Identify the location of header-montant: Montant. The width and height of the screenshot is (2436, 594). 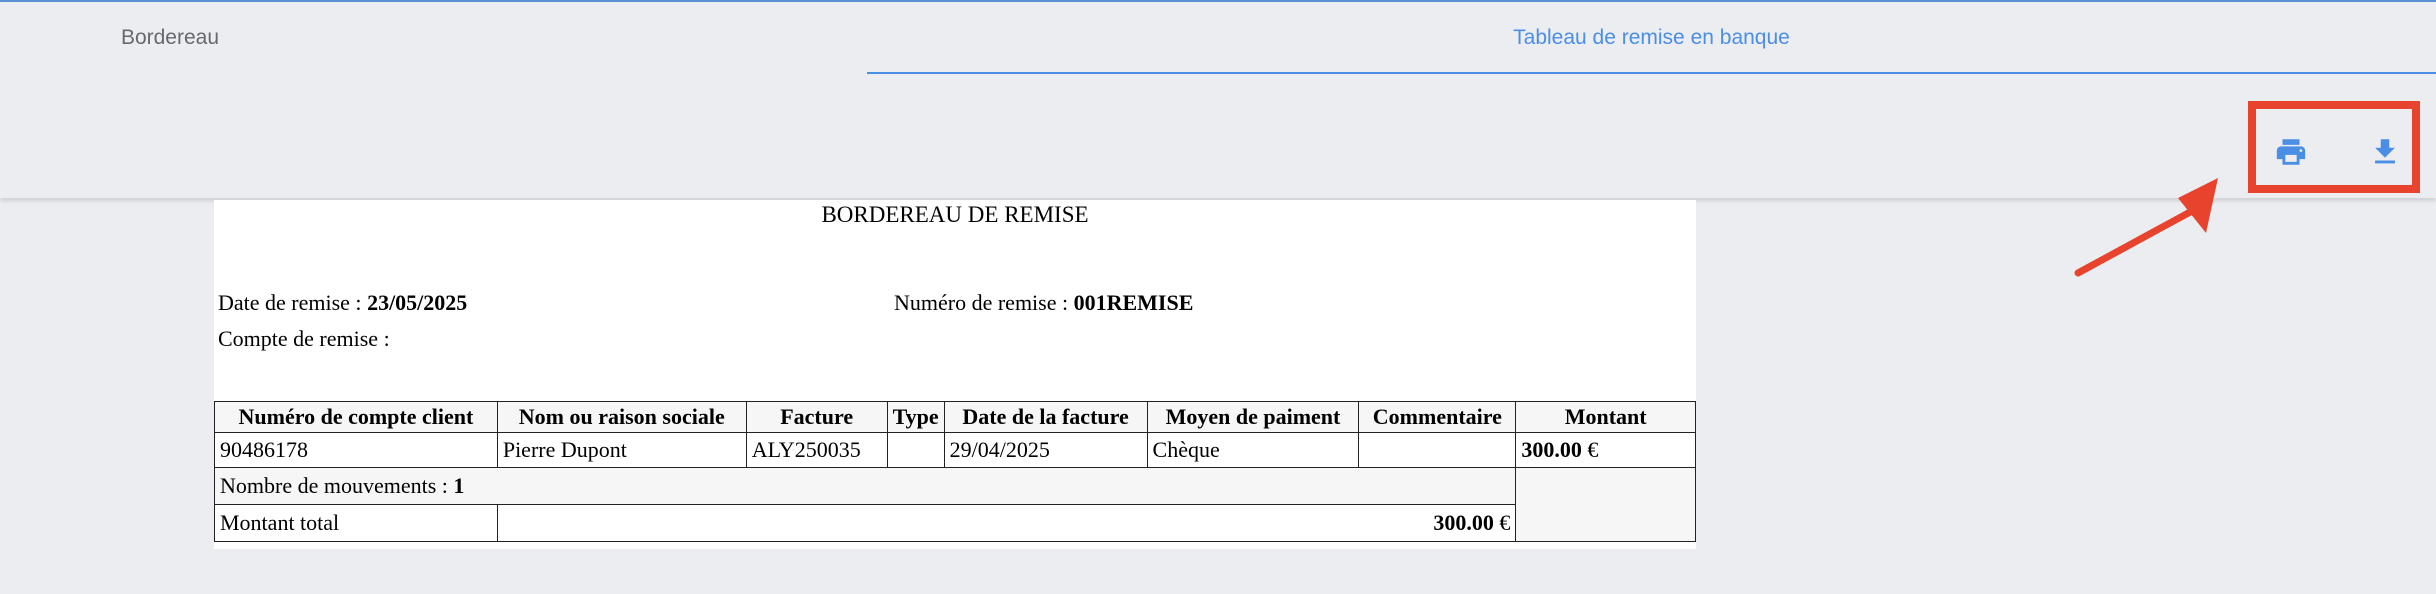
(1605, 417).